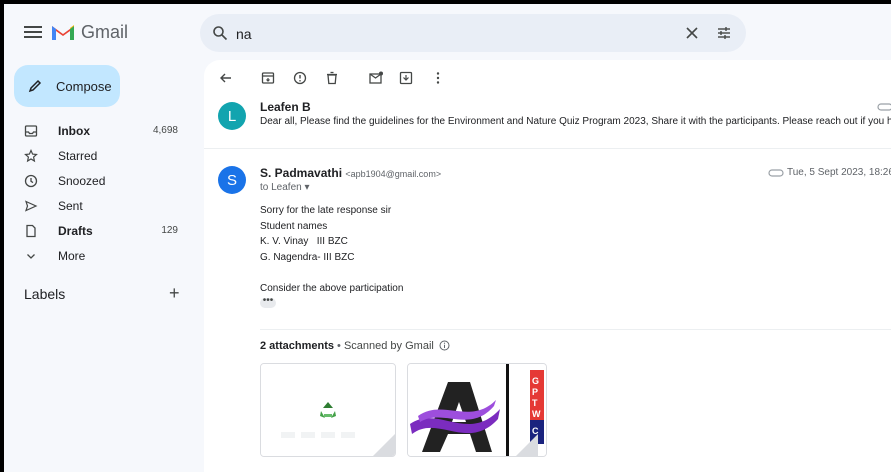 The height and width of the screenshot is (472, 891). I want to click on labels-heading: Labels, so click(45, 294).